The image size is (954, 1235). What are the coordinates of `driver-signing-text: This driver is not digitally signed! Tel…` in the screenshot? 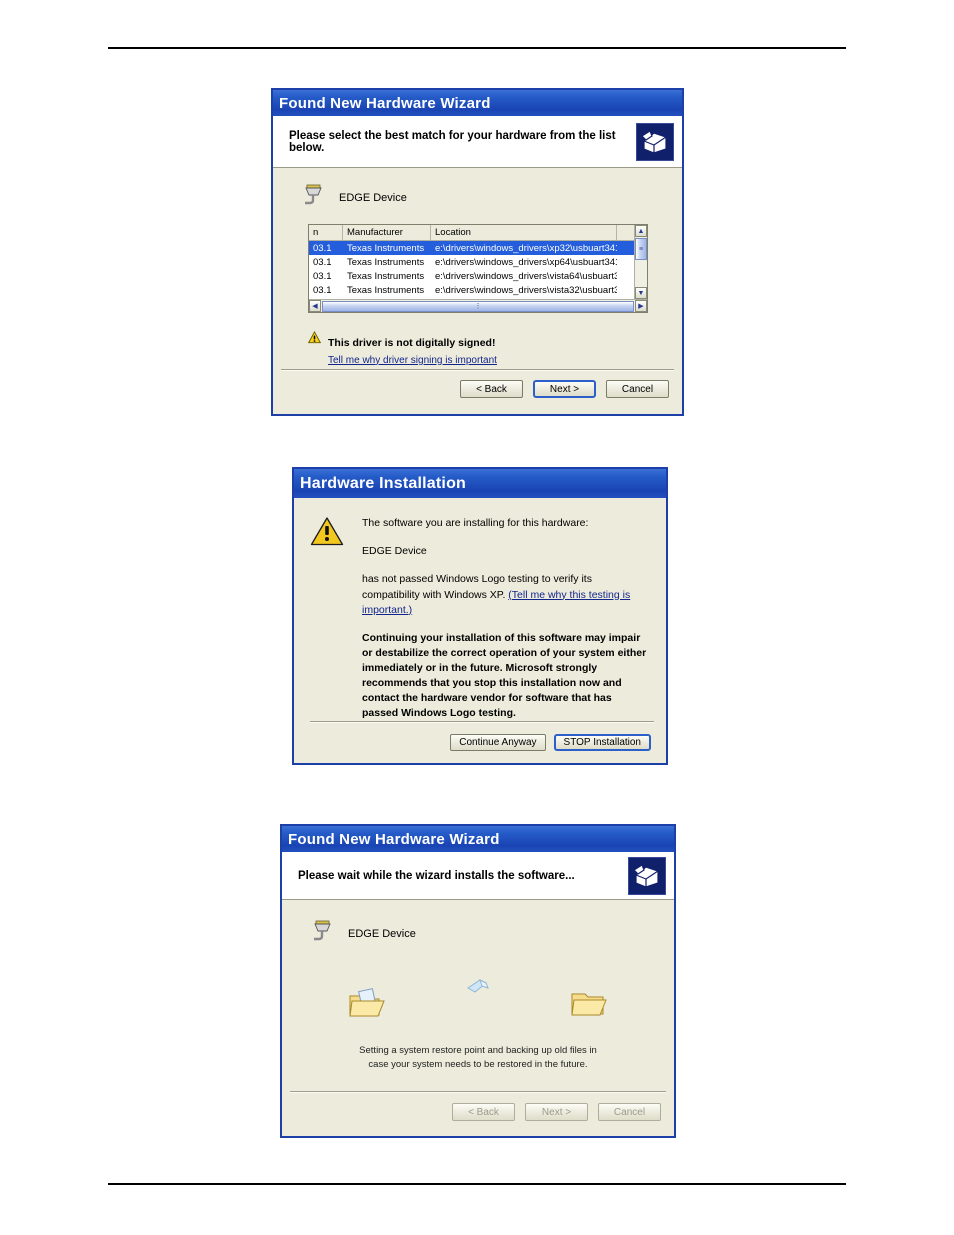 It's located at (412, 349).